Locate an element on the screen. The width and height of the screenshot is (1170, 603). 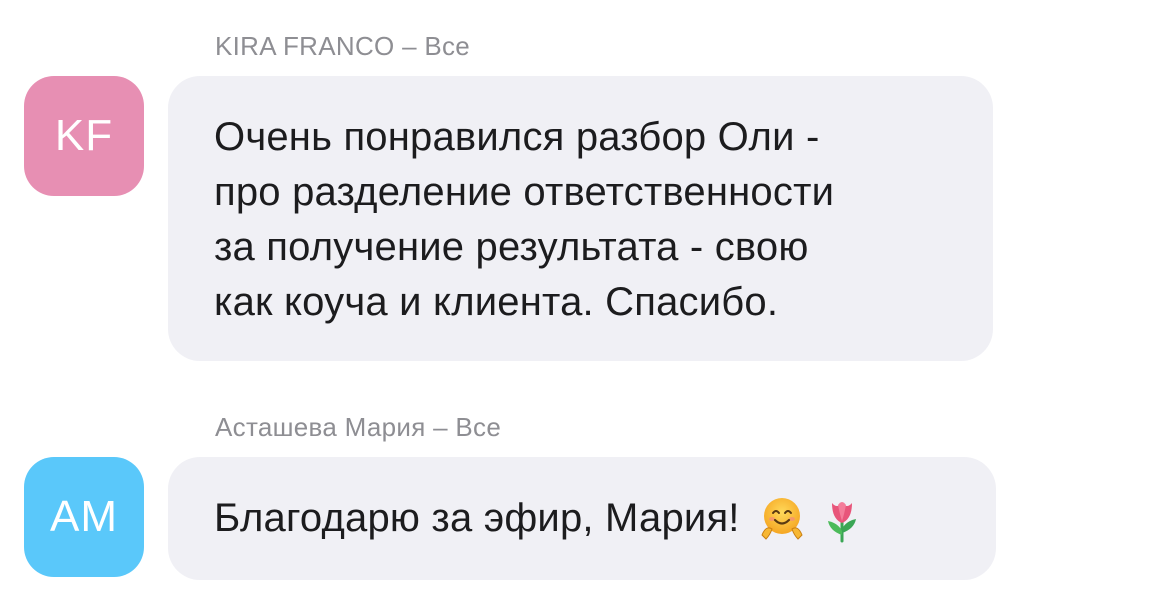
message-bubble: Благодарю за эфир, Мария! is located at coordinates (582, 518).